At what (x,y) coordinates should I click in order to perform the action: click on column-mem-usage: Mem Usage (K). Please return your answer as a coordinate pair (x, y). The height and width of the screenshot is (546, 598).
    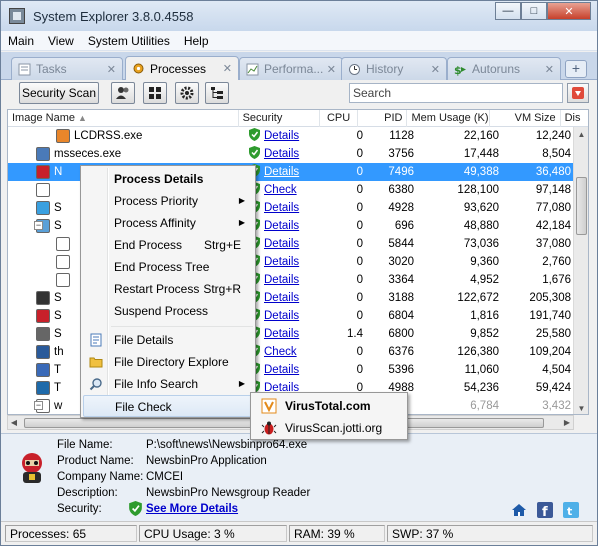
    Looking at the image, I should click on (449, 118).